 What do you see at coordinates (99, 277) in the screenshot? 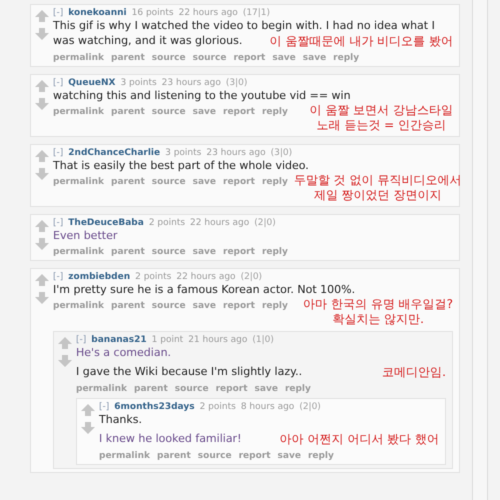
I see `username: zombiebden` at bounding box center [99, 277].